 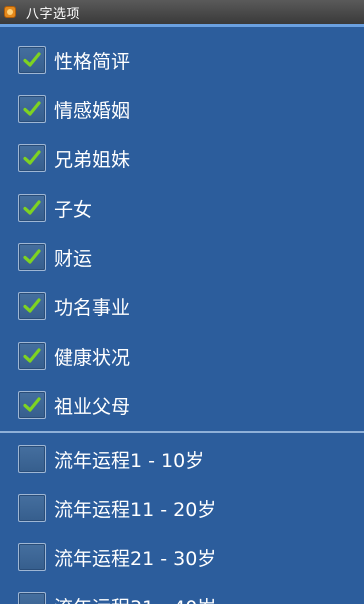 I want to click on option-label: 祖业父母, so click(x=92, y=406).